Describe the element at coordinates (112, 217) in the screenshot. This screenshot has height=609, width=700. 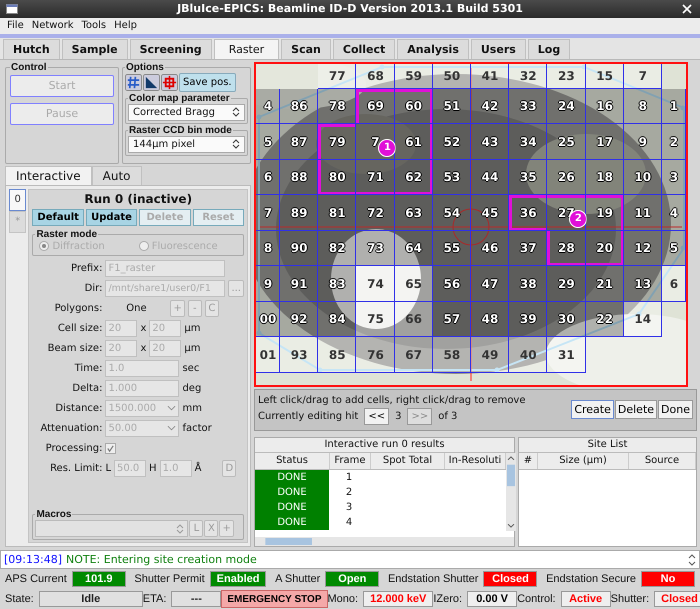
I see `run-button: Update` at that location.